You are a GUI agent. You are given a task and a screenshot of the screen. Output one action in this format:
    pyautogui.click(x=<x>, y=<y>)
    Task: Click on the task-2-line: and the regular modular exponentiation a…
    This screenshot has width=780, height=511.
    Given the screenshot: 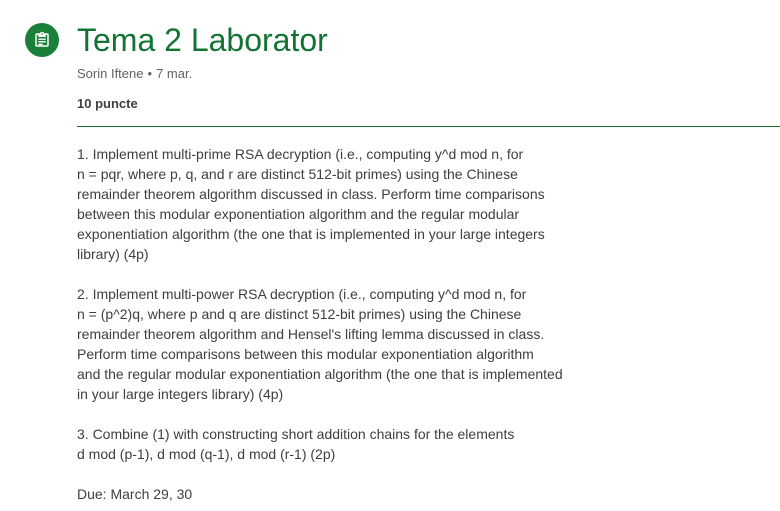 What is the action you would take?
    pyautogui.click(x=320, y=374)
    